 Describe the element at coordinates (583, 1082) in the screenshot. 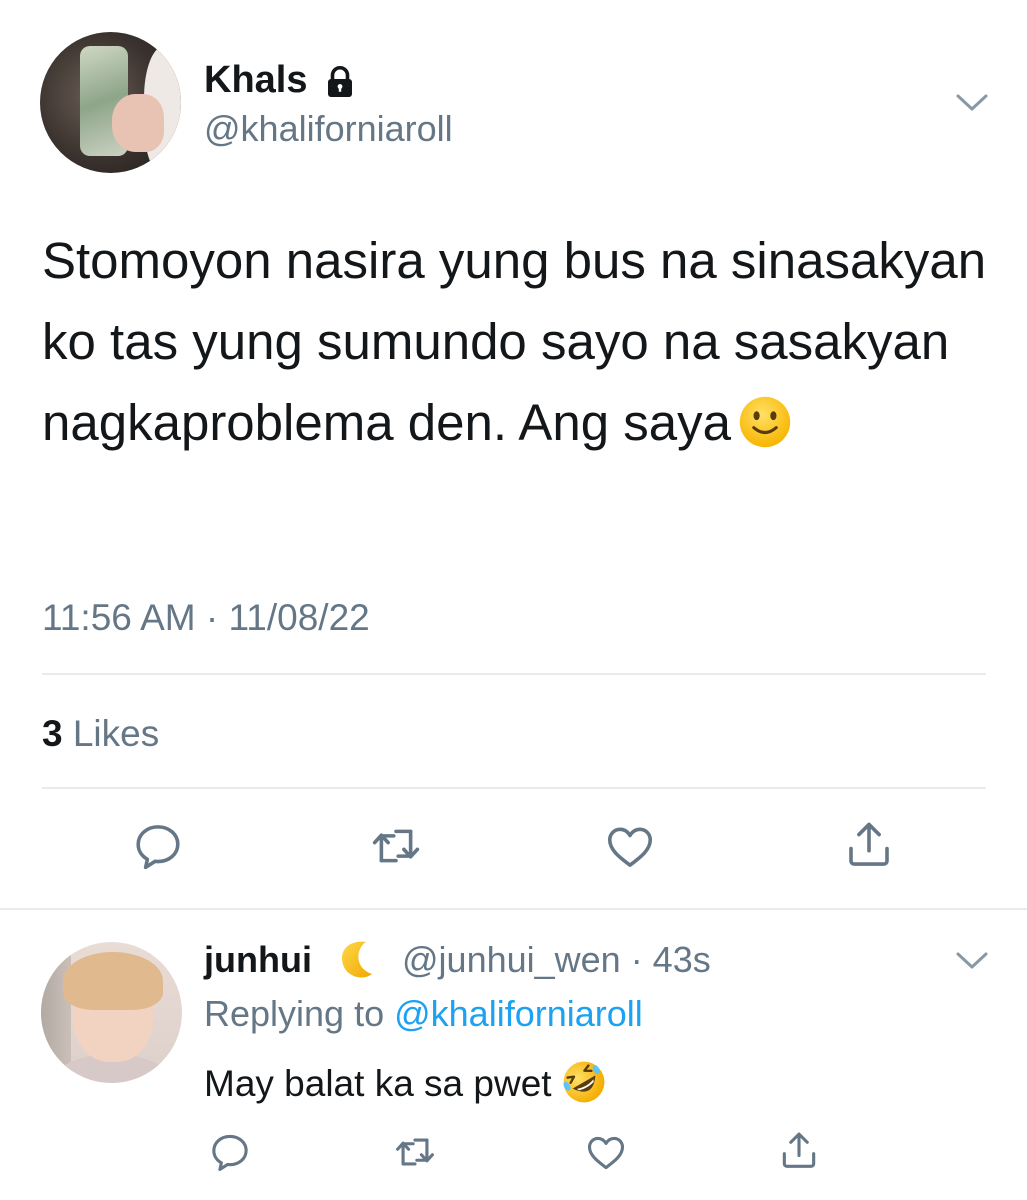

I see `rolling-on-floor-laughing-icon` at that location.